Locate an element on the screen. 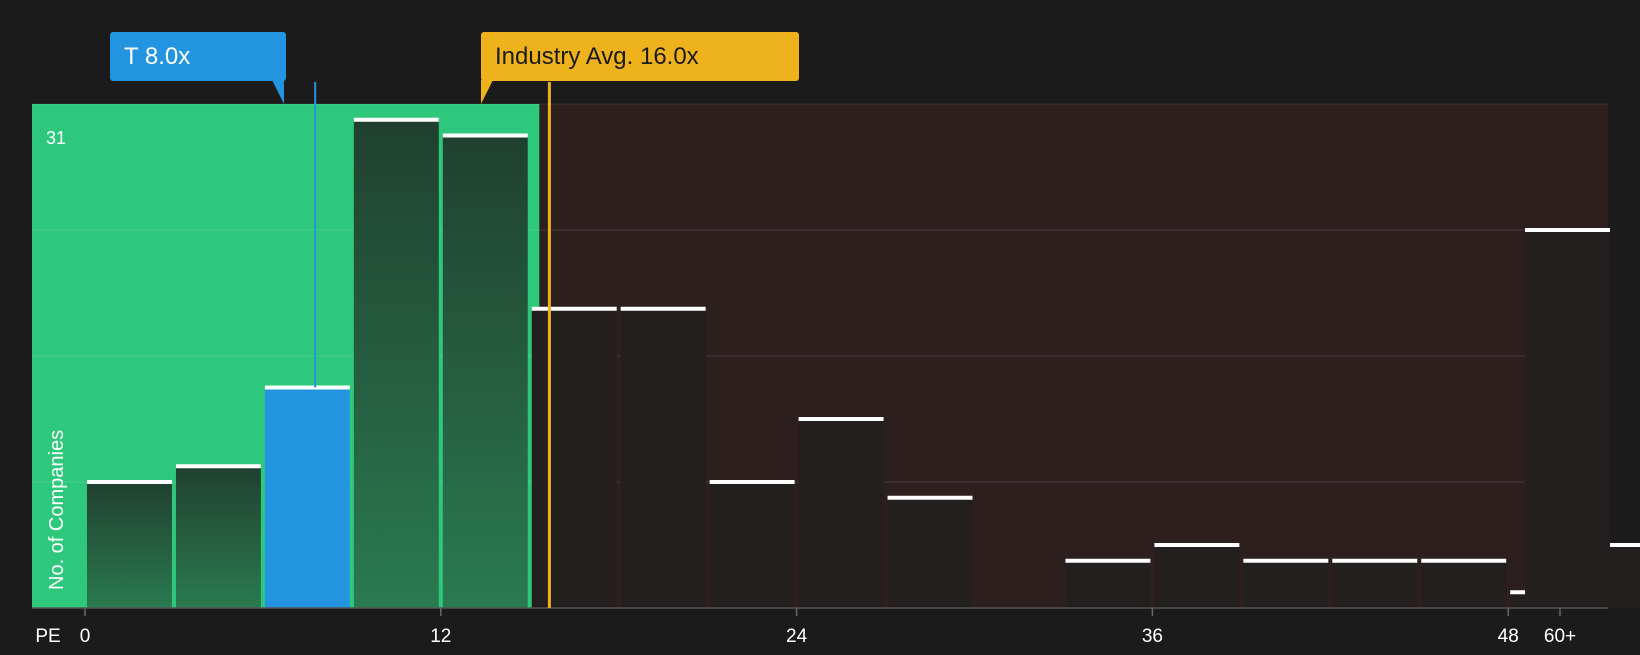 This screenshot has height=655, width=1640. y-axis-label: No. of Companies is located at coordinates (57, 510).